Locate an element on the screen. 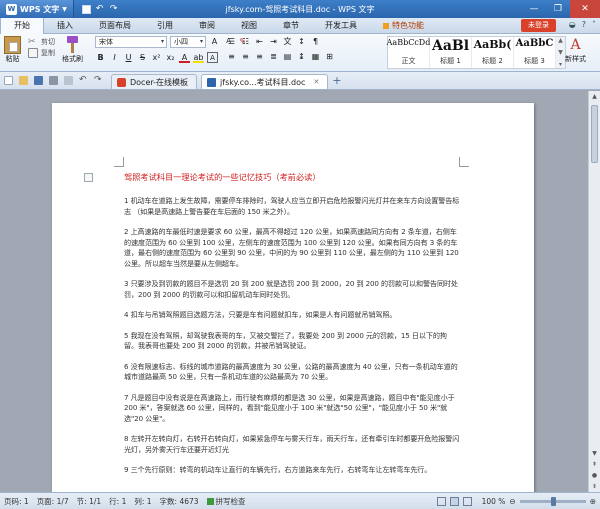 The width and height of the screenshot is (600, 509). indent-icon: ⇥ is located at coordinates (273, 41).